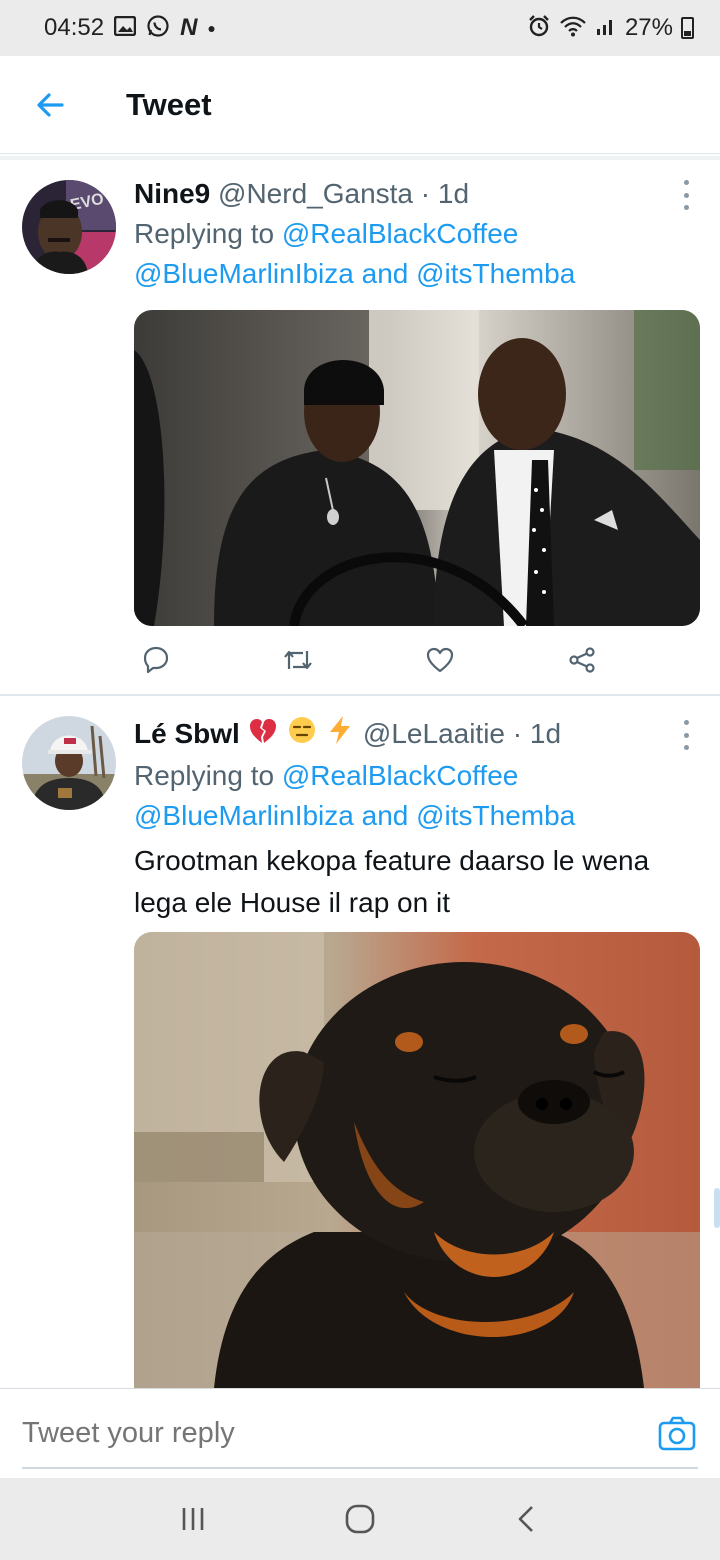 This screenshot has height=1560, width=720. I want to click on back-arrow-icon, so click(50, 104).